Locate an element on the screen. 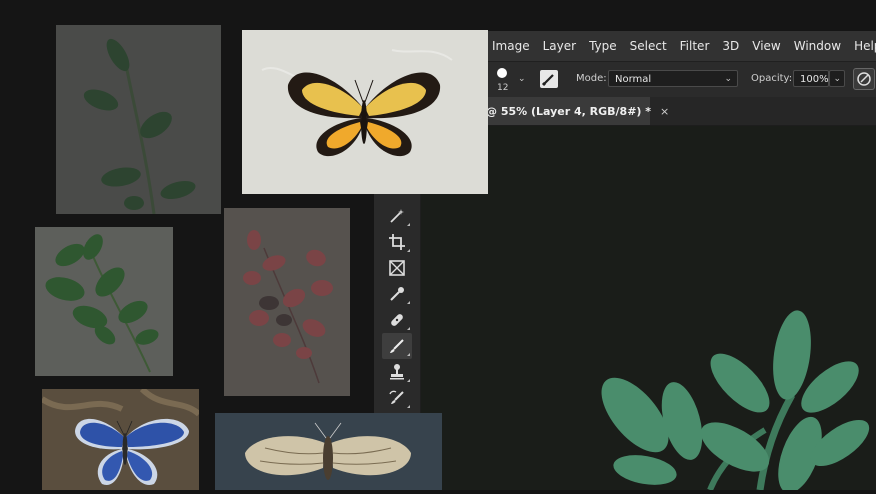 This screenshot has width=876, height=494. magic-wand-tool is located at coordinates (397, 216).